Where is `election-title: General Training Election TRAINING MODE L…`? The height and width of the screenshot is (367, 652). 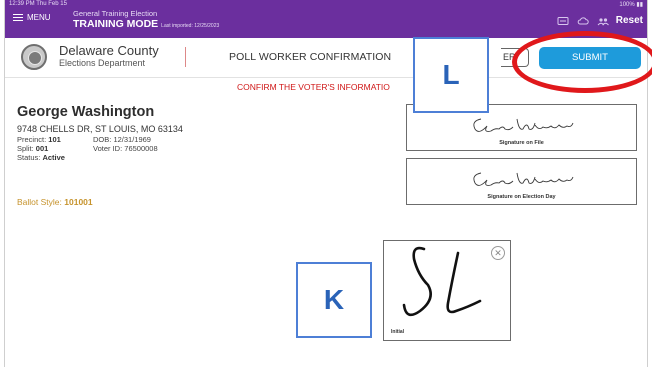 election-title: General Training Election TRAINING MODE L… is located at coordinates (146, 21).